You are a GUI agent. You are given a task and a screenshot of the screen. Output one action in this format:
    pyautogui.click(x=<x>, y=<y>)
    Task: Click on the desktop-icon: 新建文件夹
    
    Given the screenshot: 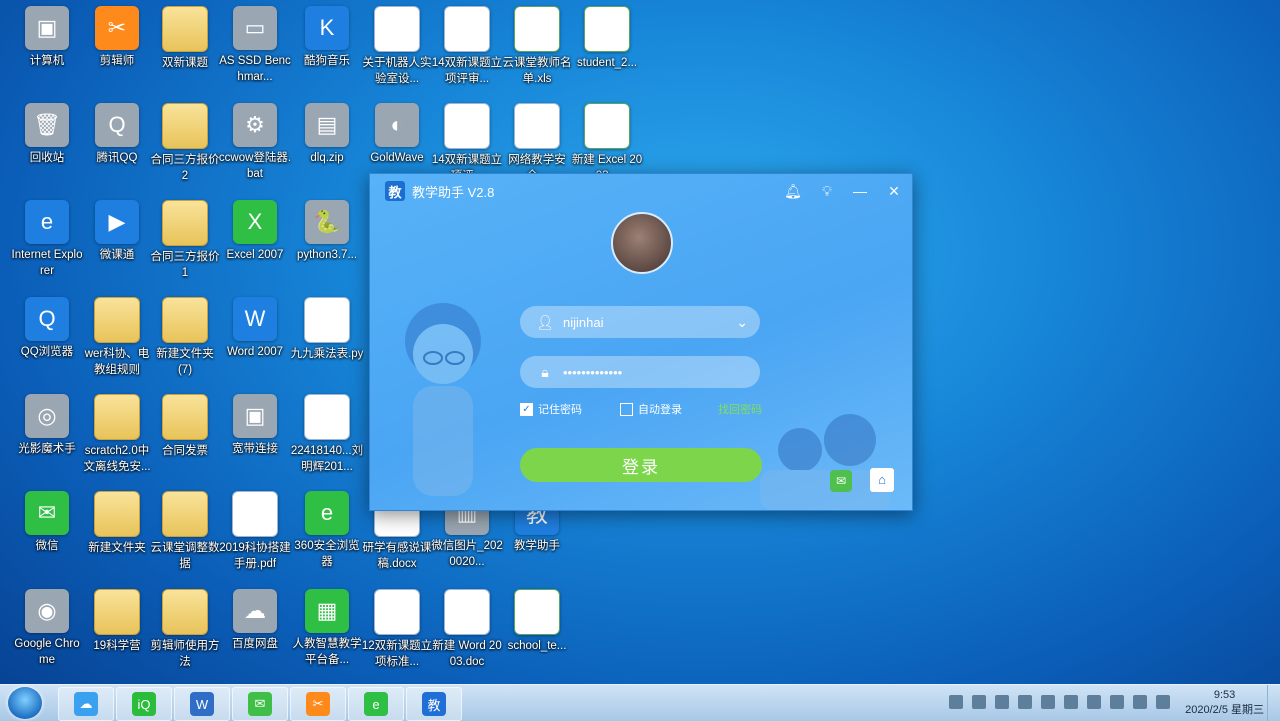 What is the action you would take?
    pyautogui.click(x=117, y=523)
    